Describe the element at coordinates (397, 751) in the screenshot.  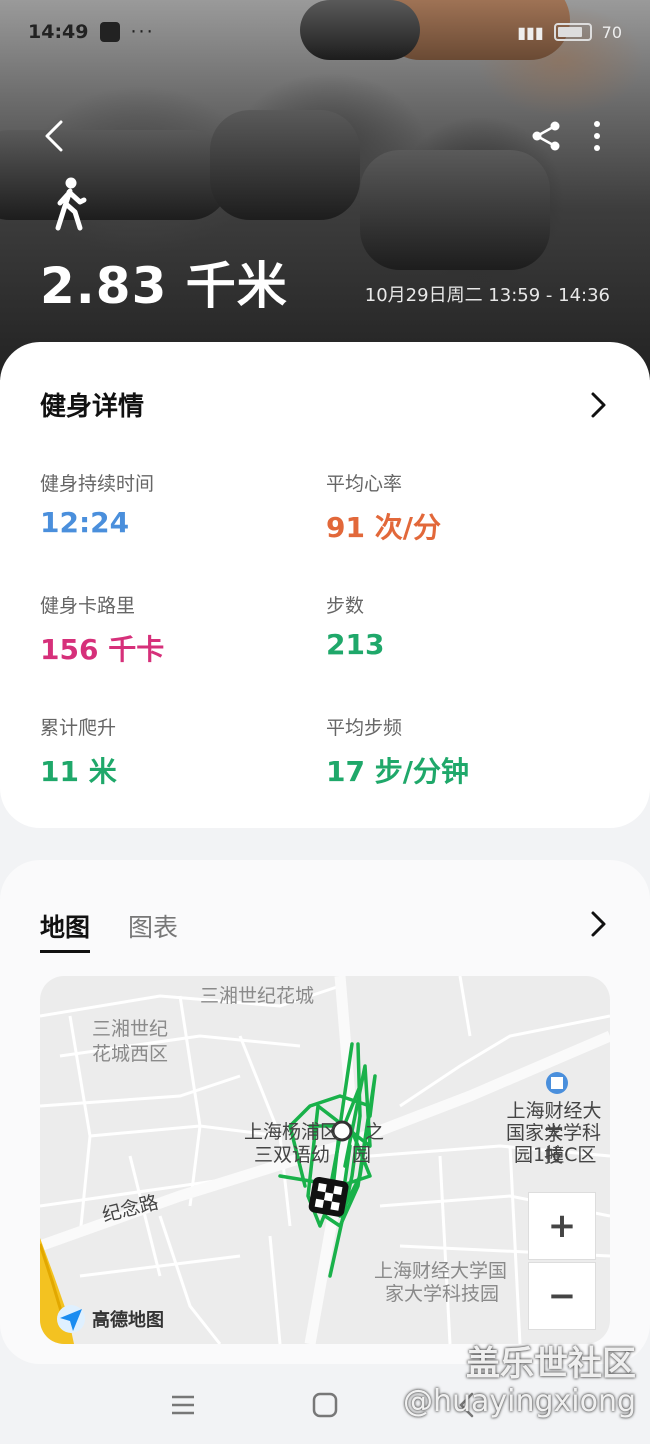
I see `stat-cadence: 平均步频 17 步/分钟` at that location.